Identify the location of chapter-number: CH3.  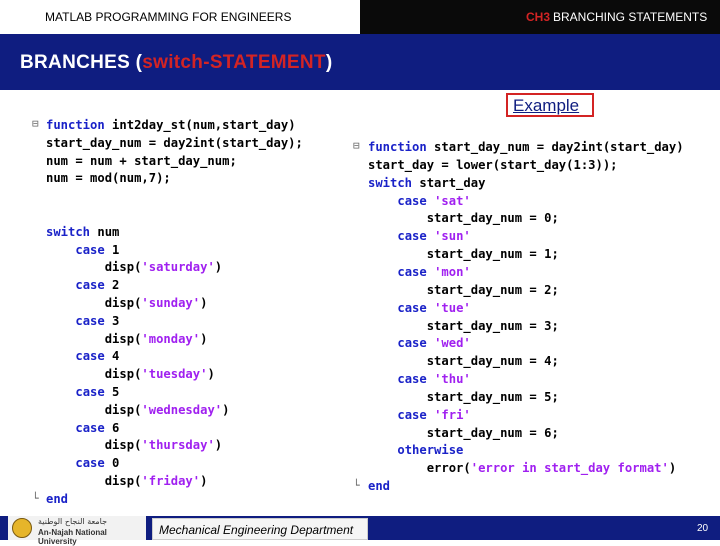
(538, 17).